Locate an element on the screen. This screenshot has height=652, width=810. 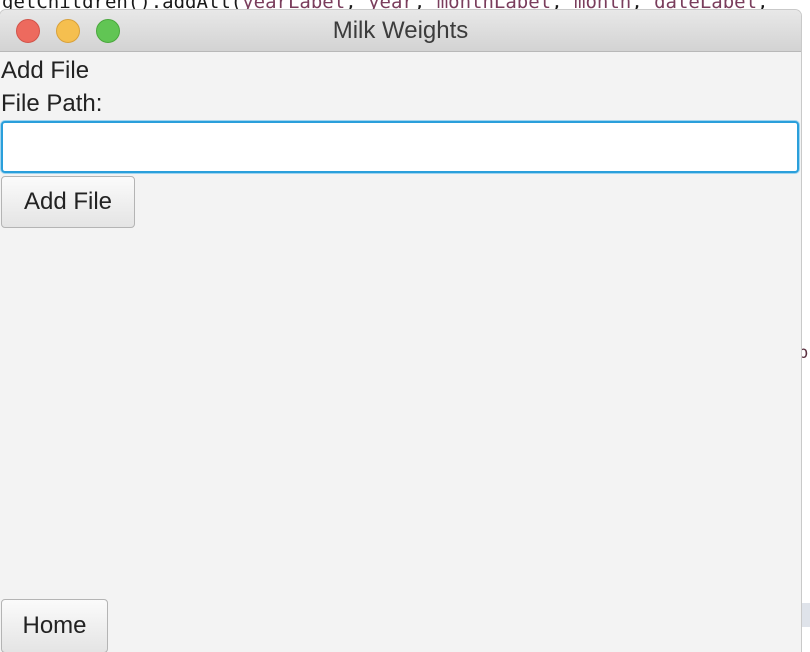
background-editor-strip is located at coordinates (805, 326).